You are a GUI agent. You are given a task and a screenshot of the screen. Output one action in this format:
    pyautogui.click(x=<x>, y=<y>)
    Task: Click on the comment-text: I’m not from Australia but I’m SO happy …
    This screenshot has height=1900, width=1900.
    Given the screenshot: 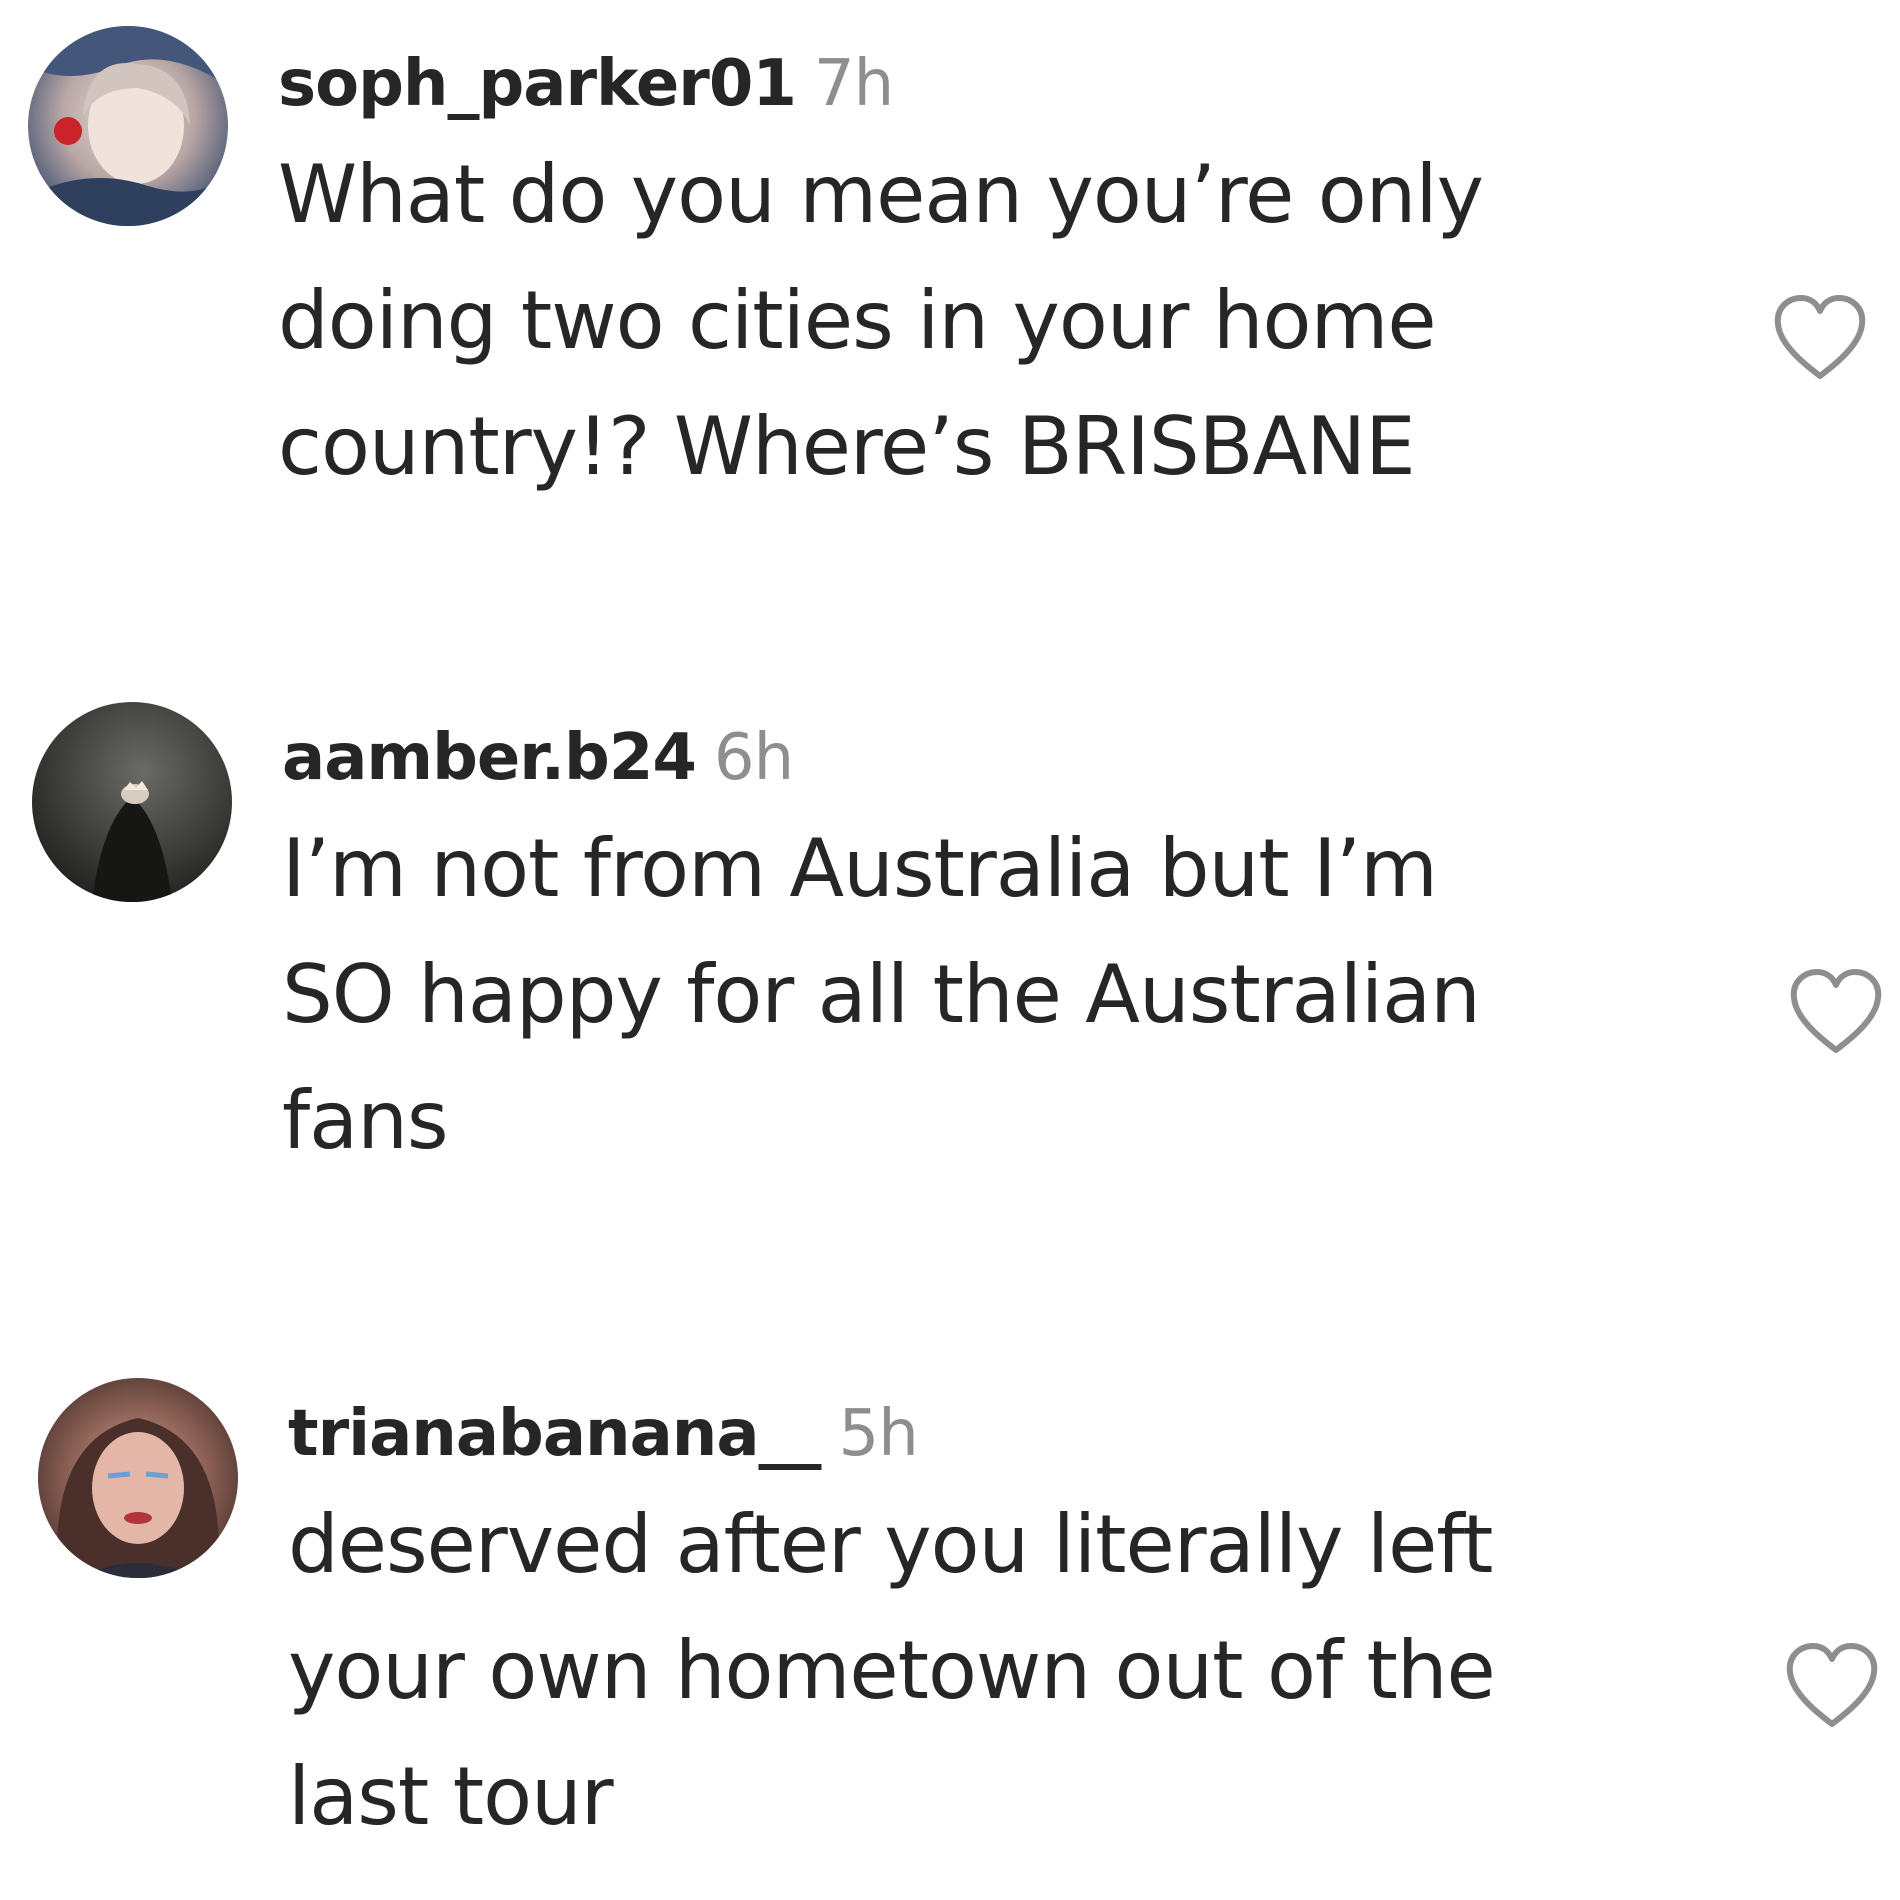 What is the action you would take?
    pyautogui.click(x=992, y=995)
    